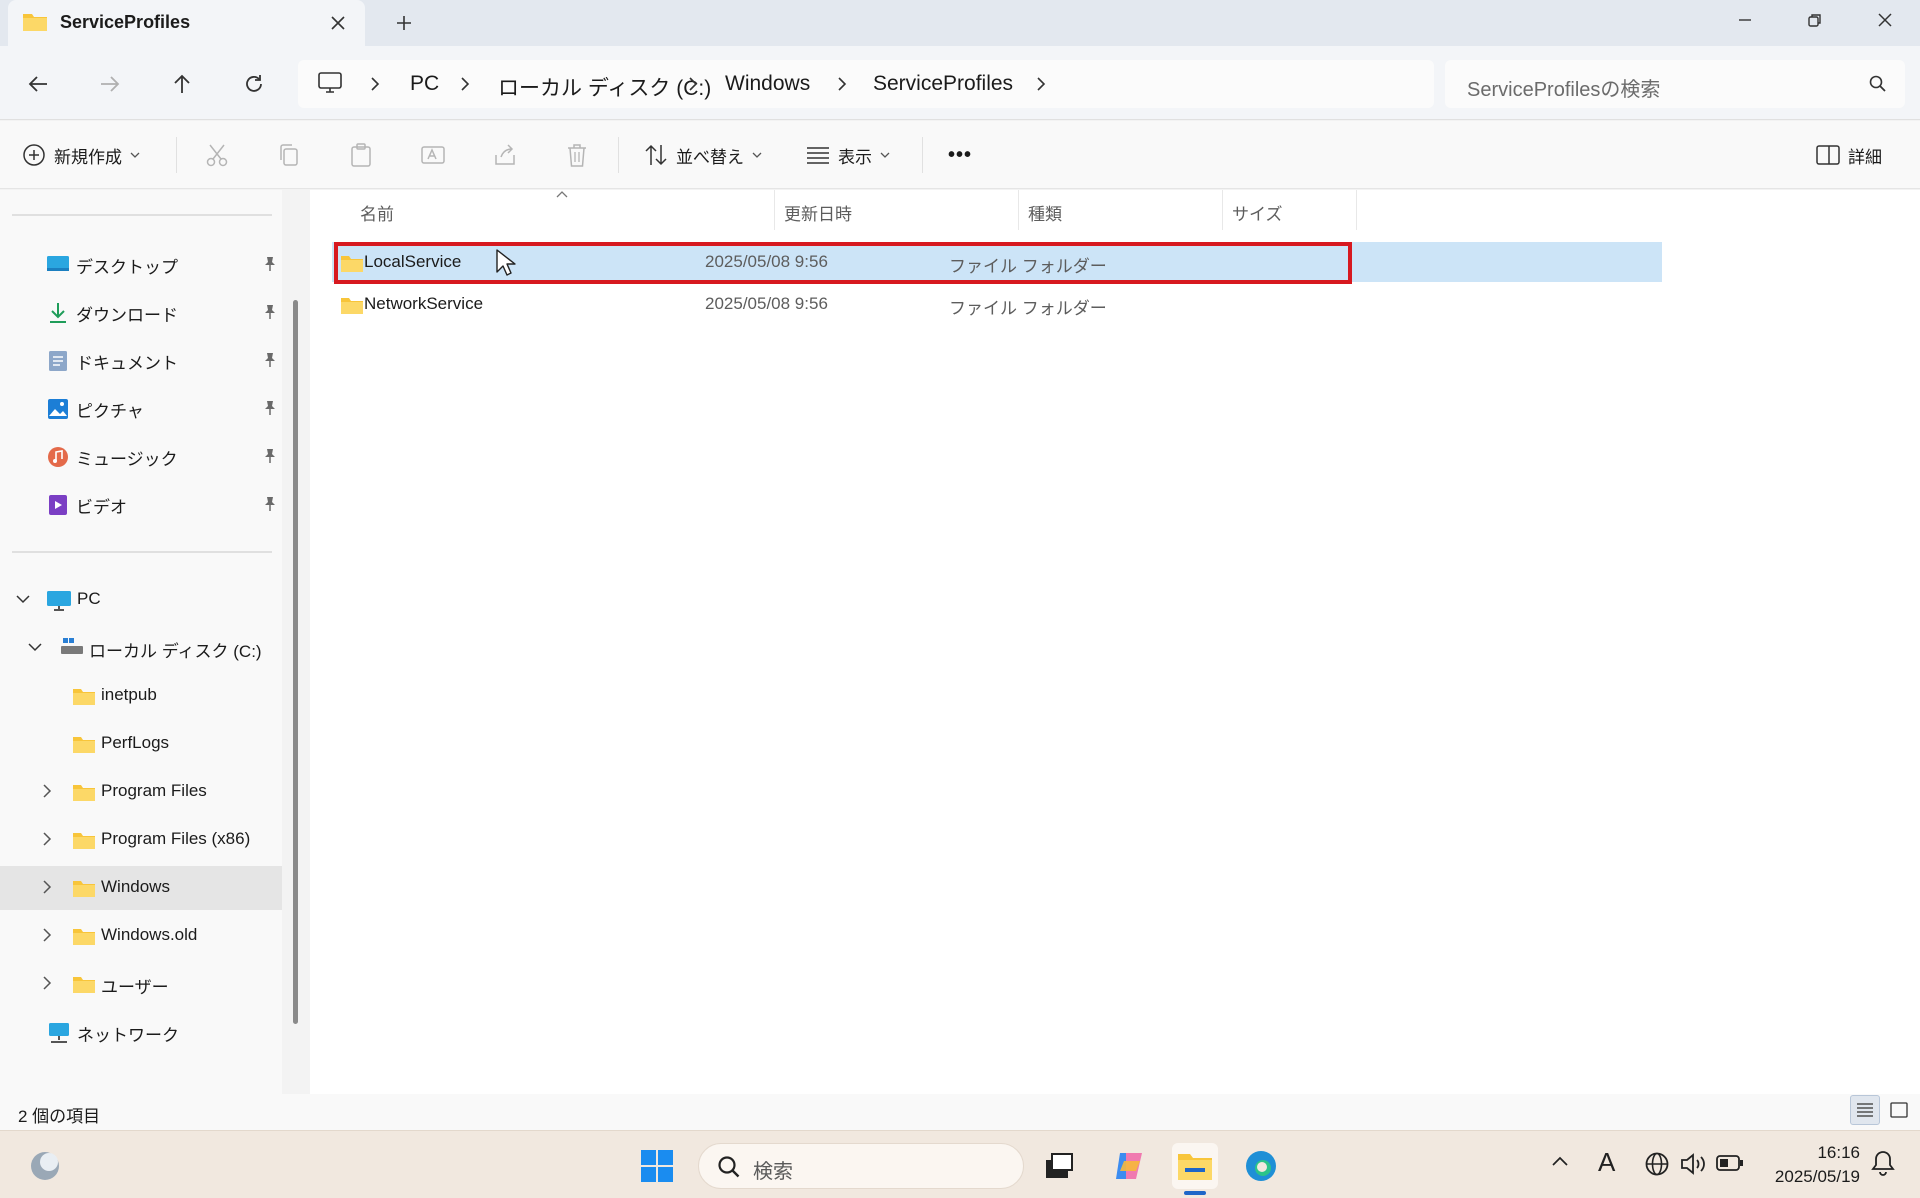 Image resolution: width=1920 pixels, height=1198 pixels. I want to click on breadcrumb-windows: Windows, so click(767, 84).